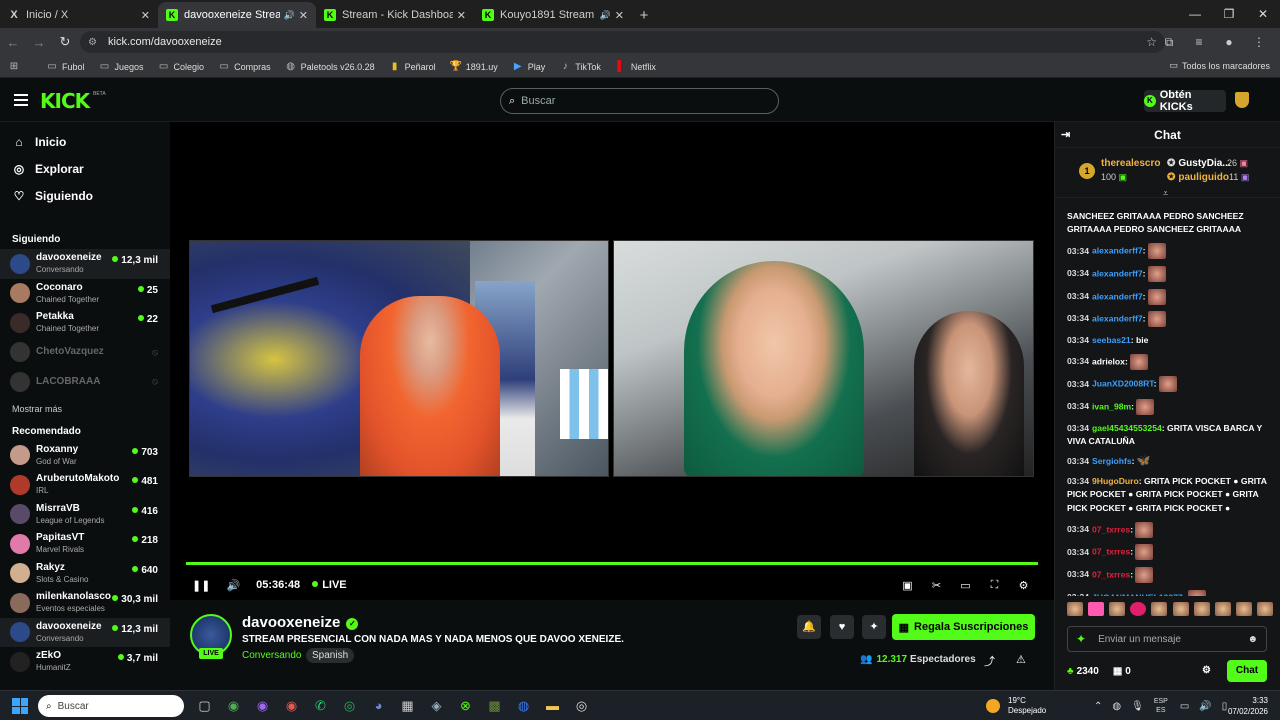 Image resolution: width=1280 pixels, height=720 pixels. I want to click on send-chat-button: Chat, so click(1247, 671).